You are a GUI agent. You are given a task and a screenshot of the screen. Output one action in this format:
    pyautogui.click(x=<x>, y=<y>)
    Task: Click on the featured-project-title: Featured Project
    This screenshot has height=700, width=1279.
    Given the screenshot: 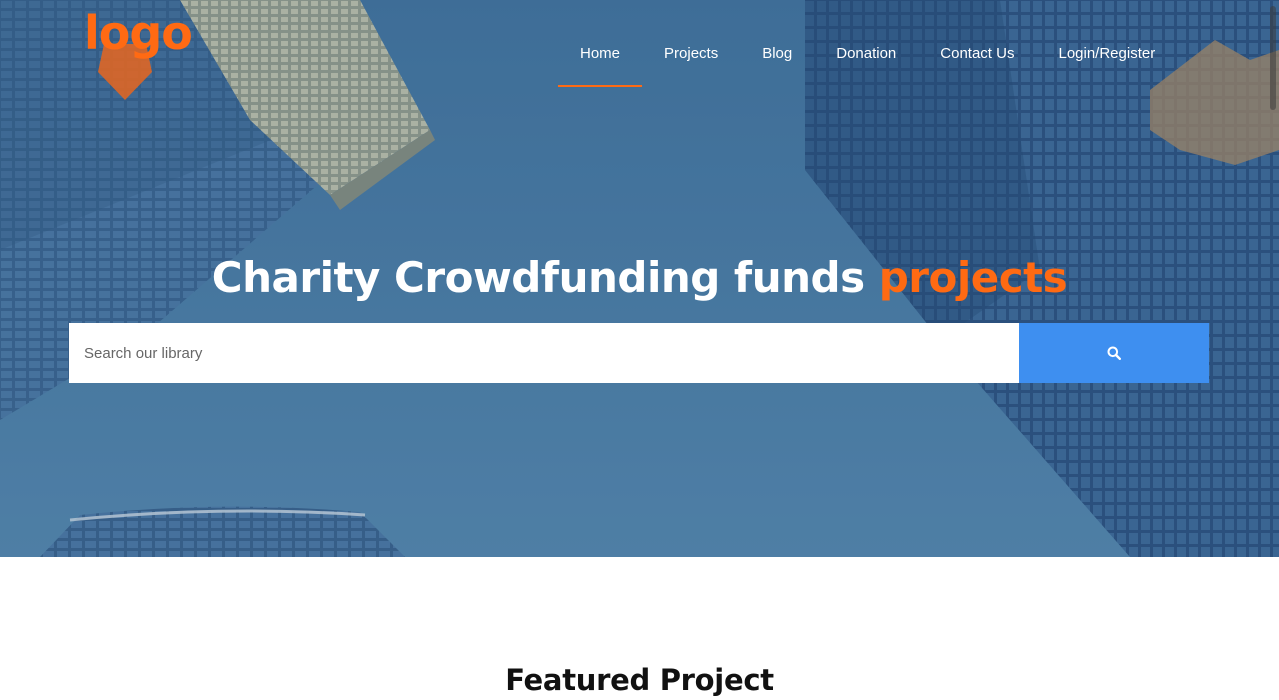 What is the action you would take?
    pyautogui.click(x=639, y=680)
    